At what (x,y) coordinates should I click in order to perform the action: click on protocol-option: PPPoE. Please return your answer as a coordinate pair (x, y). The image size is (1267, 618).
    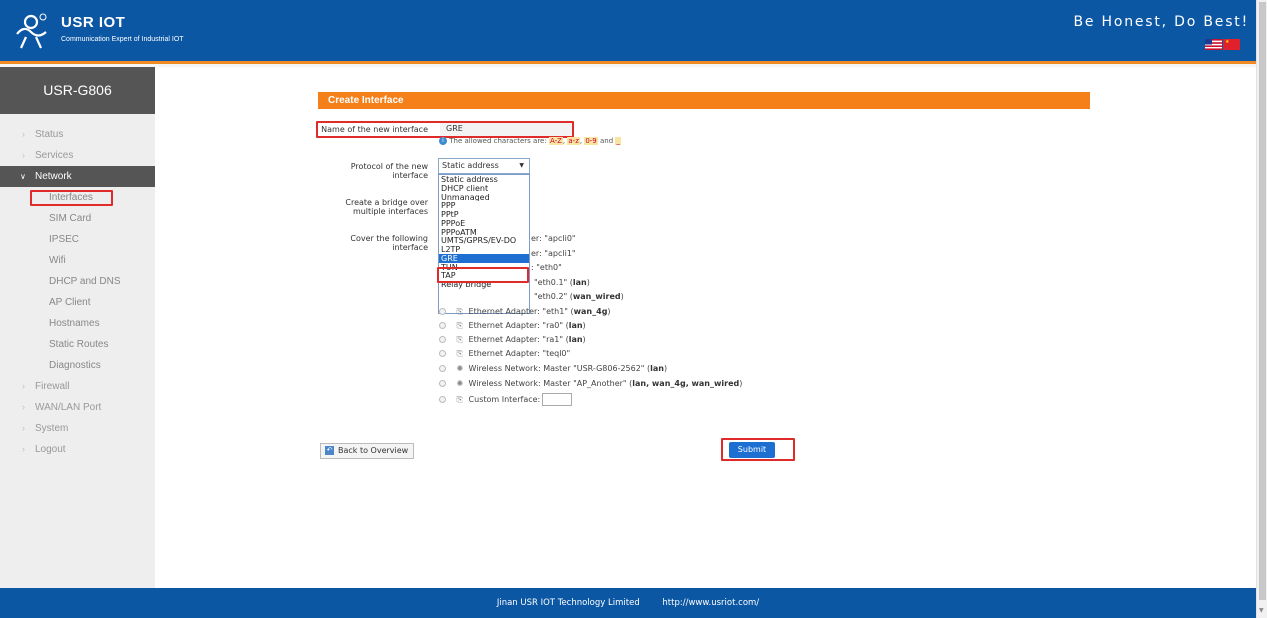
    Looking at the image, I should click on (484, 223).